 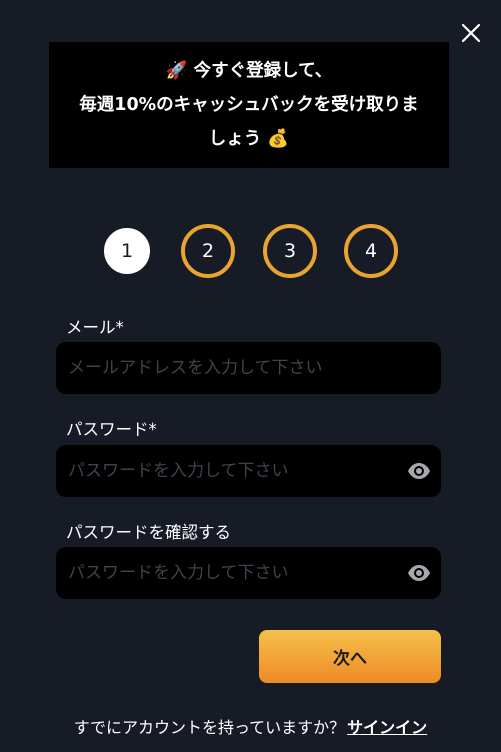 I want to click on password-label-text: パスワード, so click(x=107, y=429).